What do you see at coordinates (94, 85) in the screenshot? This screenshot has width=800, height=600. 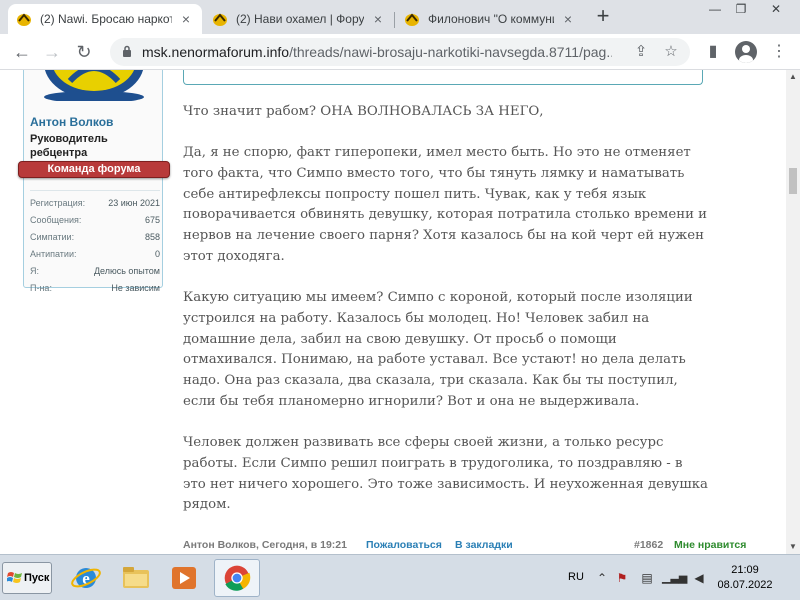 I see `avatar` at bounding box center [94, 85].